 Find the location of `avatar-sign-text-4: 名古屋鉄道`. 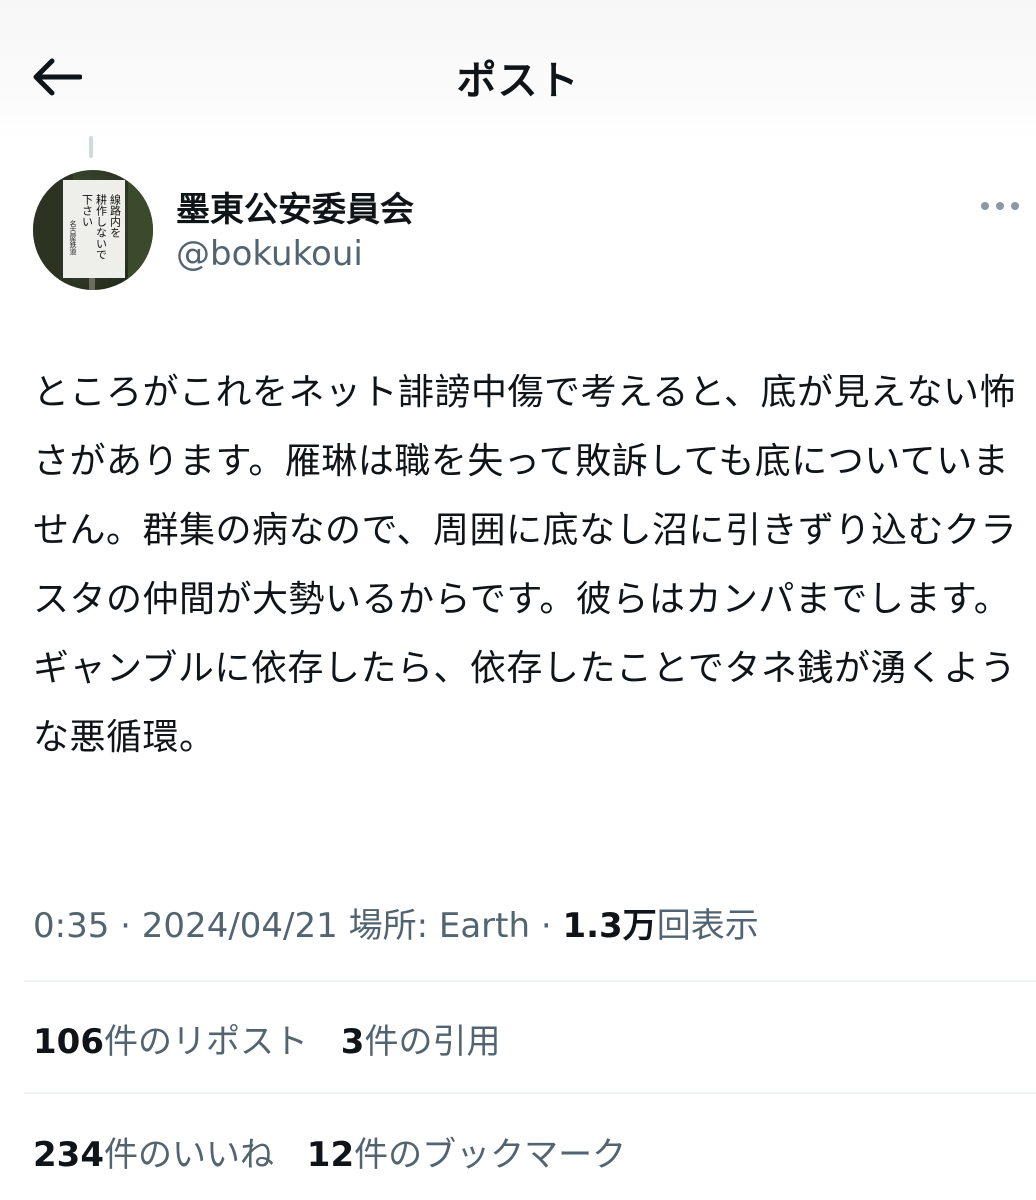

avatar-sign-text-4: 名古屋鉄道 is located at coordinates (73, 237).